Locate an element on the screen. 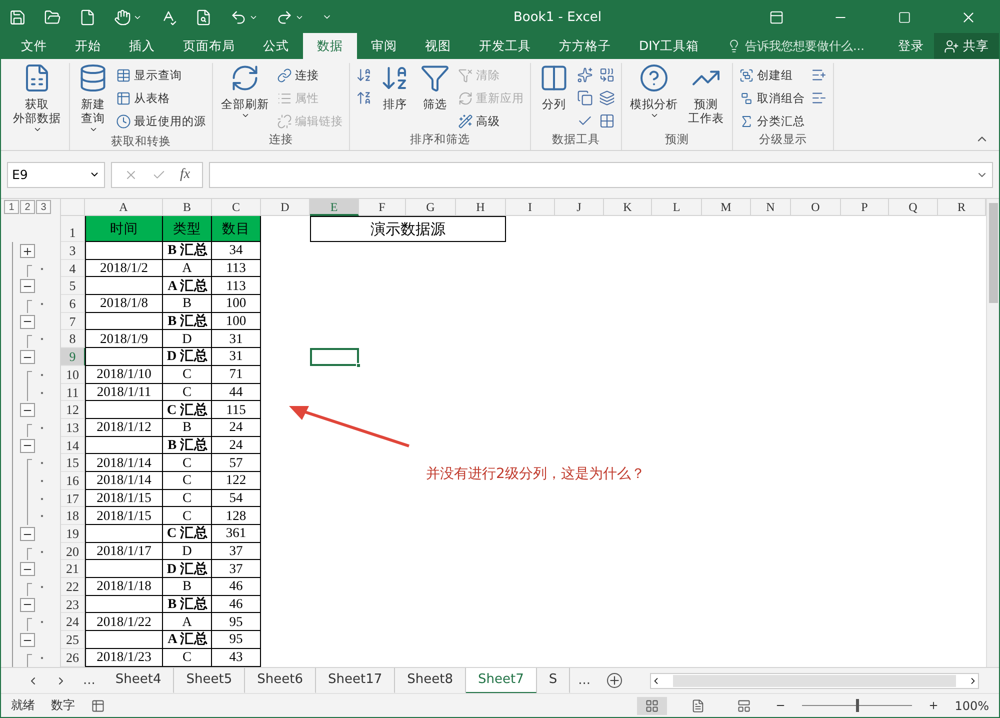 This screenshot has height=718, width=1000. redo-icon is located at coordinates (290, 17).